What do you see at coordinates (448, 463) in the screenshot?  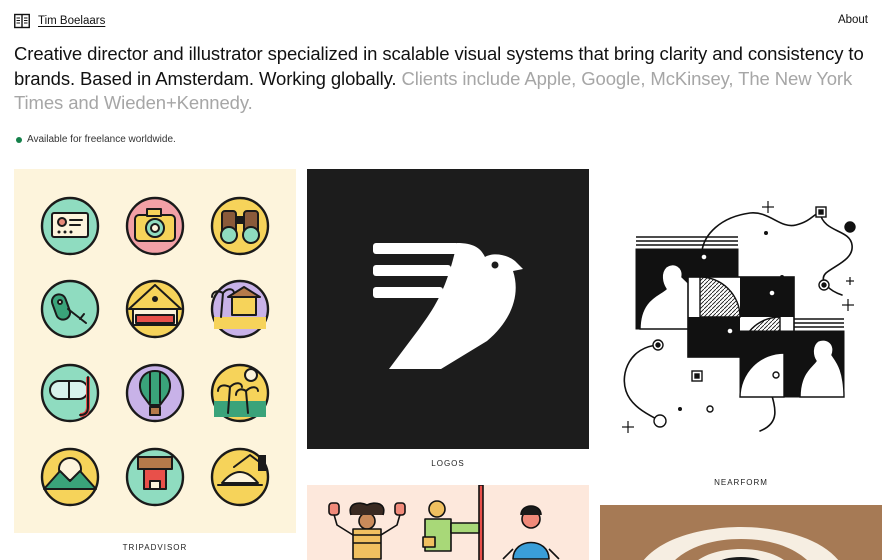 I see `caption-logos: LOGOS` at bounding box center [448, 463].